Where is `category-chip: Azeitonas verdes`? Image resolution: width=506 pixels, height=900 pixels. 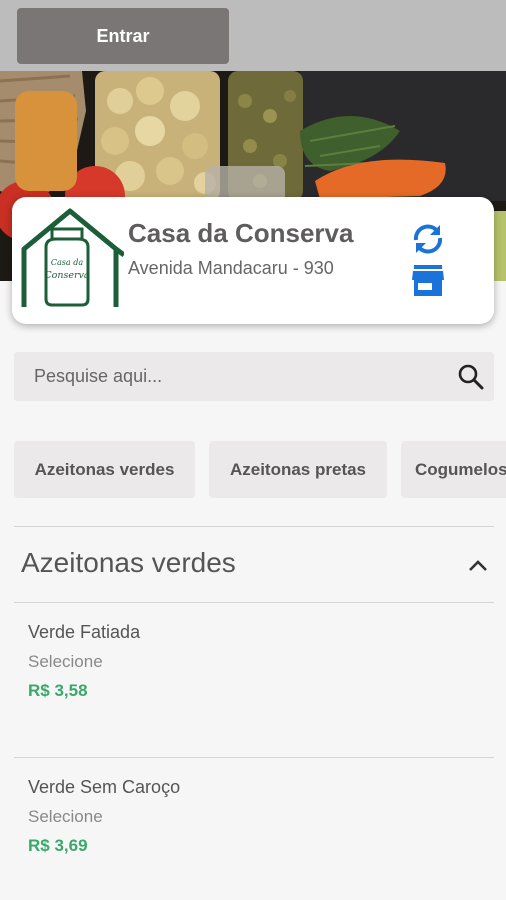 category-chip: Azeitonas verdes is located at coordinates (104, 469).